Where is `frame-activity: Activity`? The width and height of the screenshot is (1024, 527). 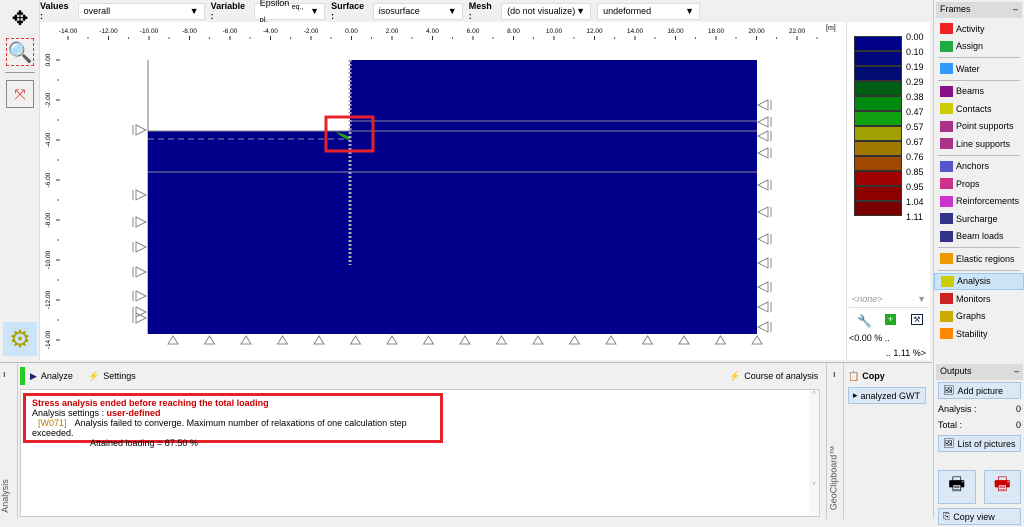 frame-activity: Activity is located at coordinates (979, 29).